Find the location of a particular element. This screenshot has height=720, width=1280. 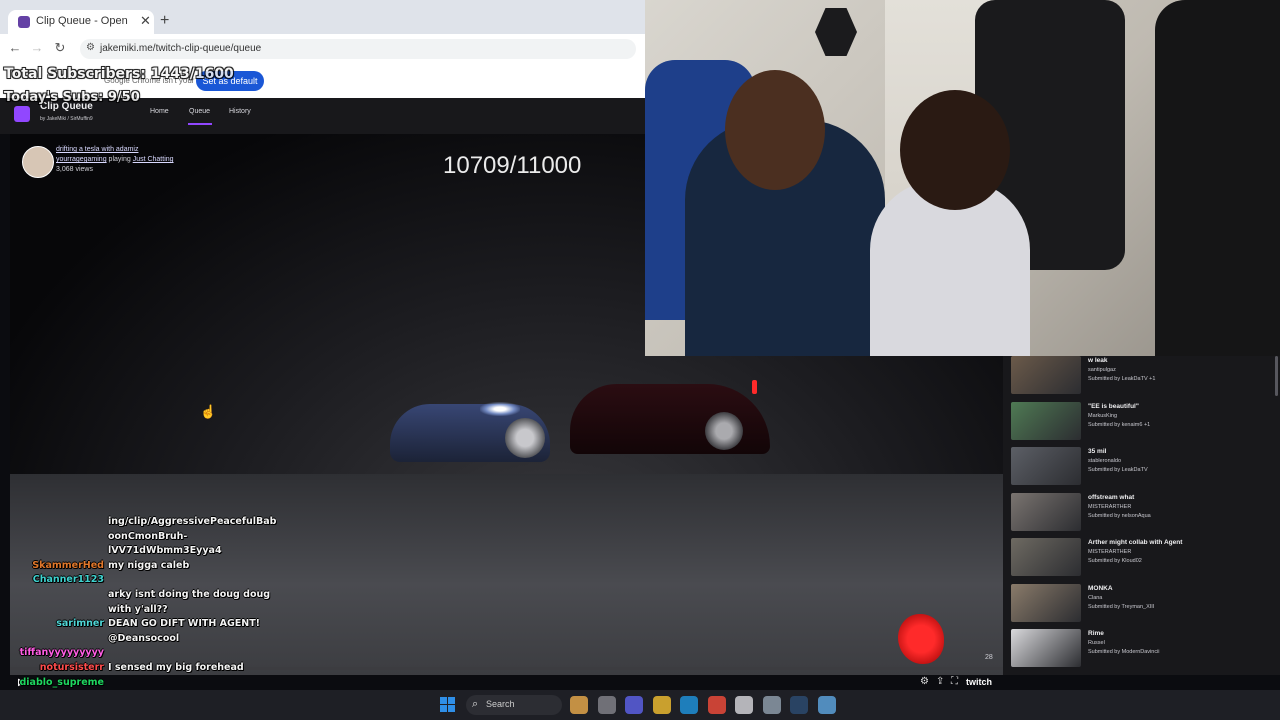

obs-taskbar-icon is located at coordinates (744, 705).